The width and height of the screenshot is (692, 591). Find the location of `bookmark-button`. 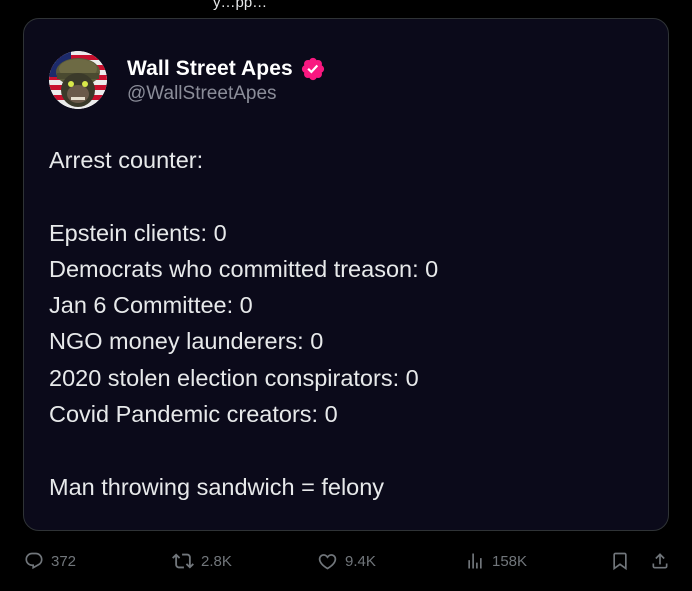

bookmark-button is located at coordinates (620, 561).